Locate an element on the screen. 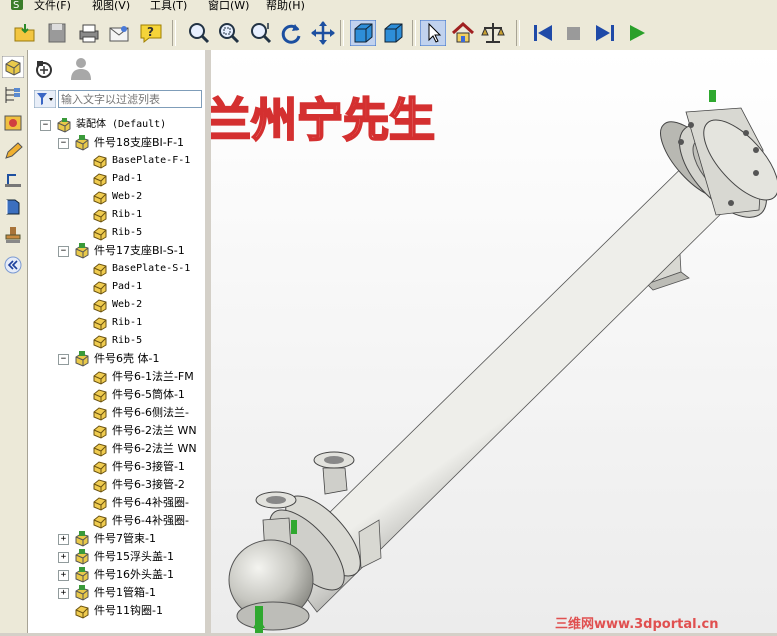 The height and width of the screenshot is (636, 777). last-frame-button is located at coordinates (605, 33).